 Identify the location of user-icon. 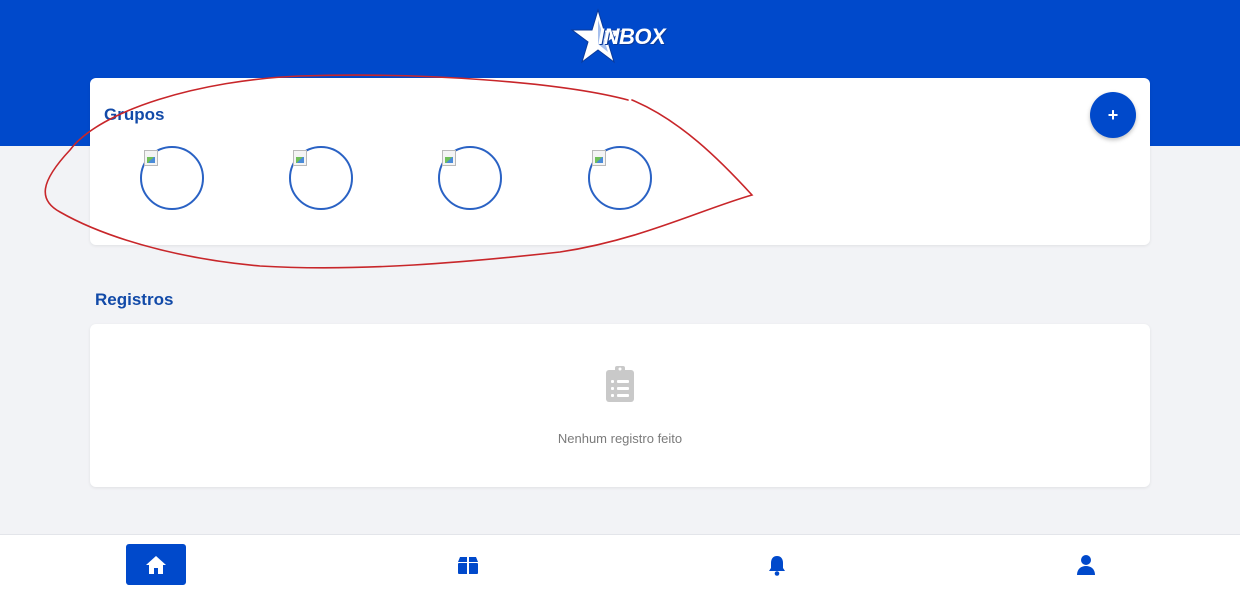
(1086, 564).